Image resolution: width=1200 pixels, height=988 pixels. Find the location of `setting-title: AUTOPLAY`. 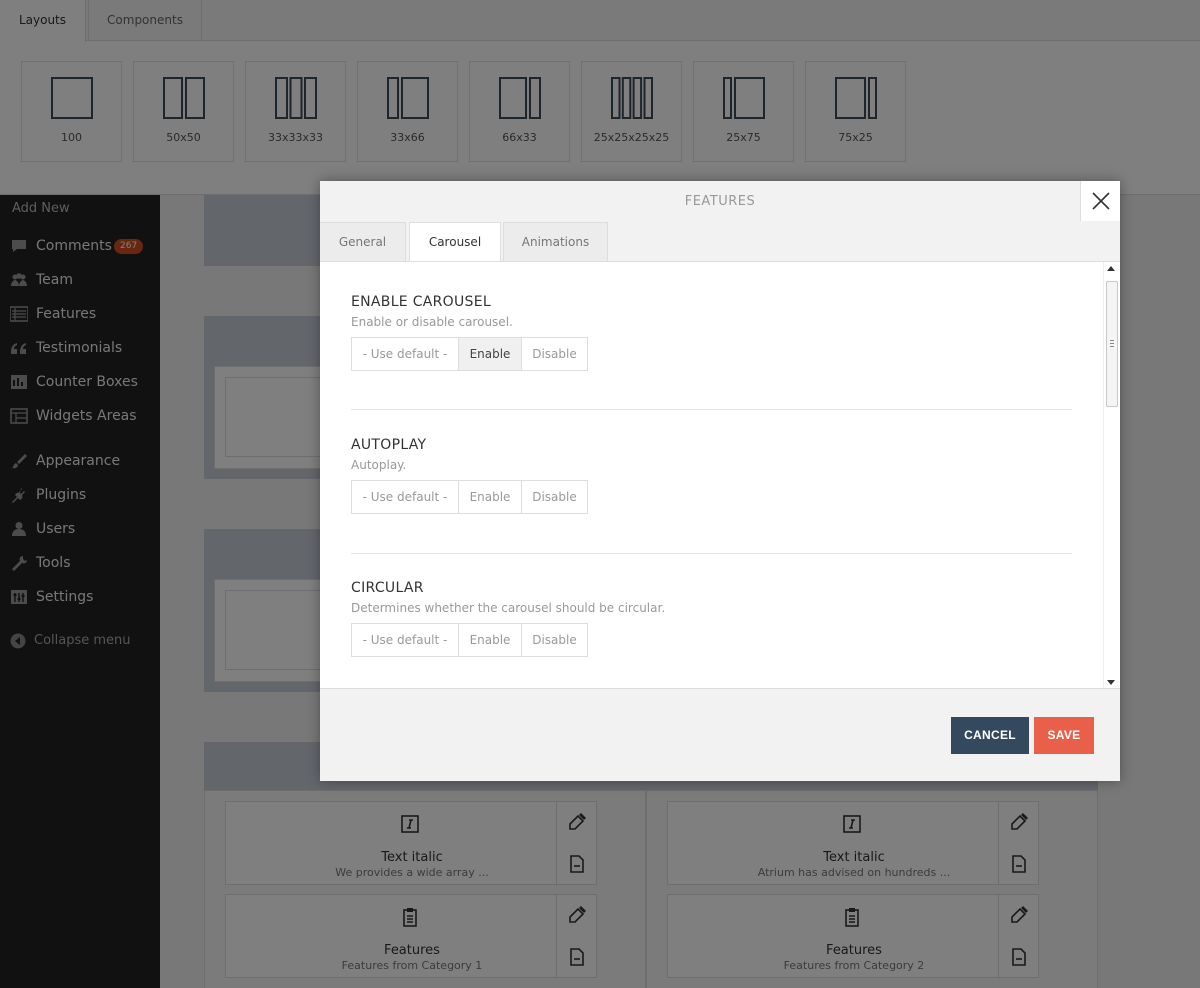

setting-title: AUTOPLAY is located at coordinates (389, 445).